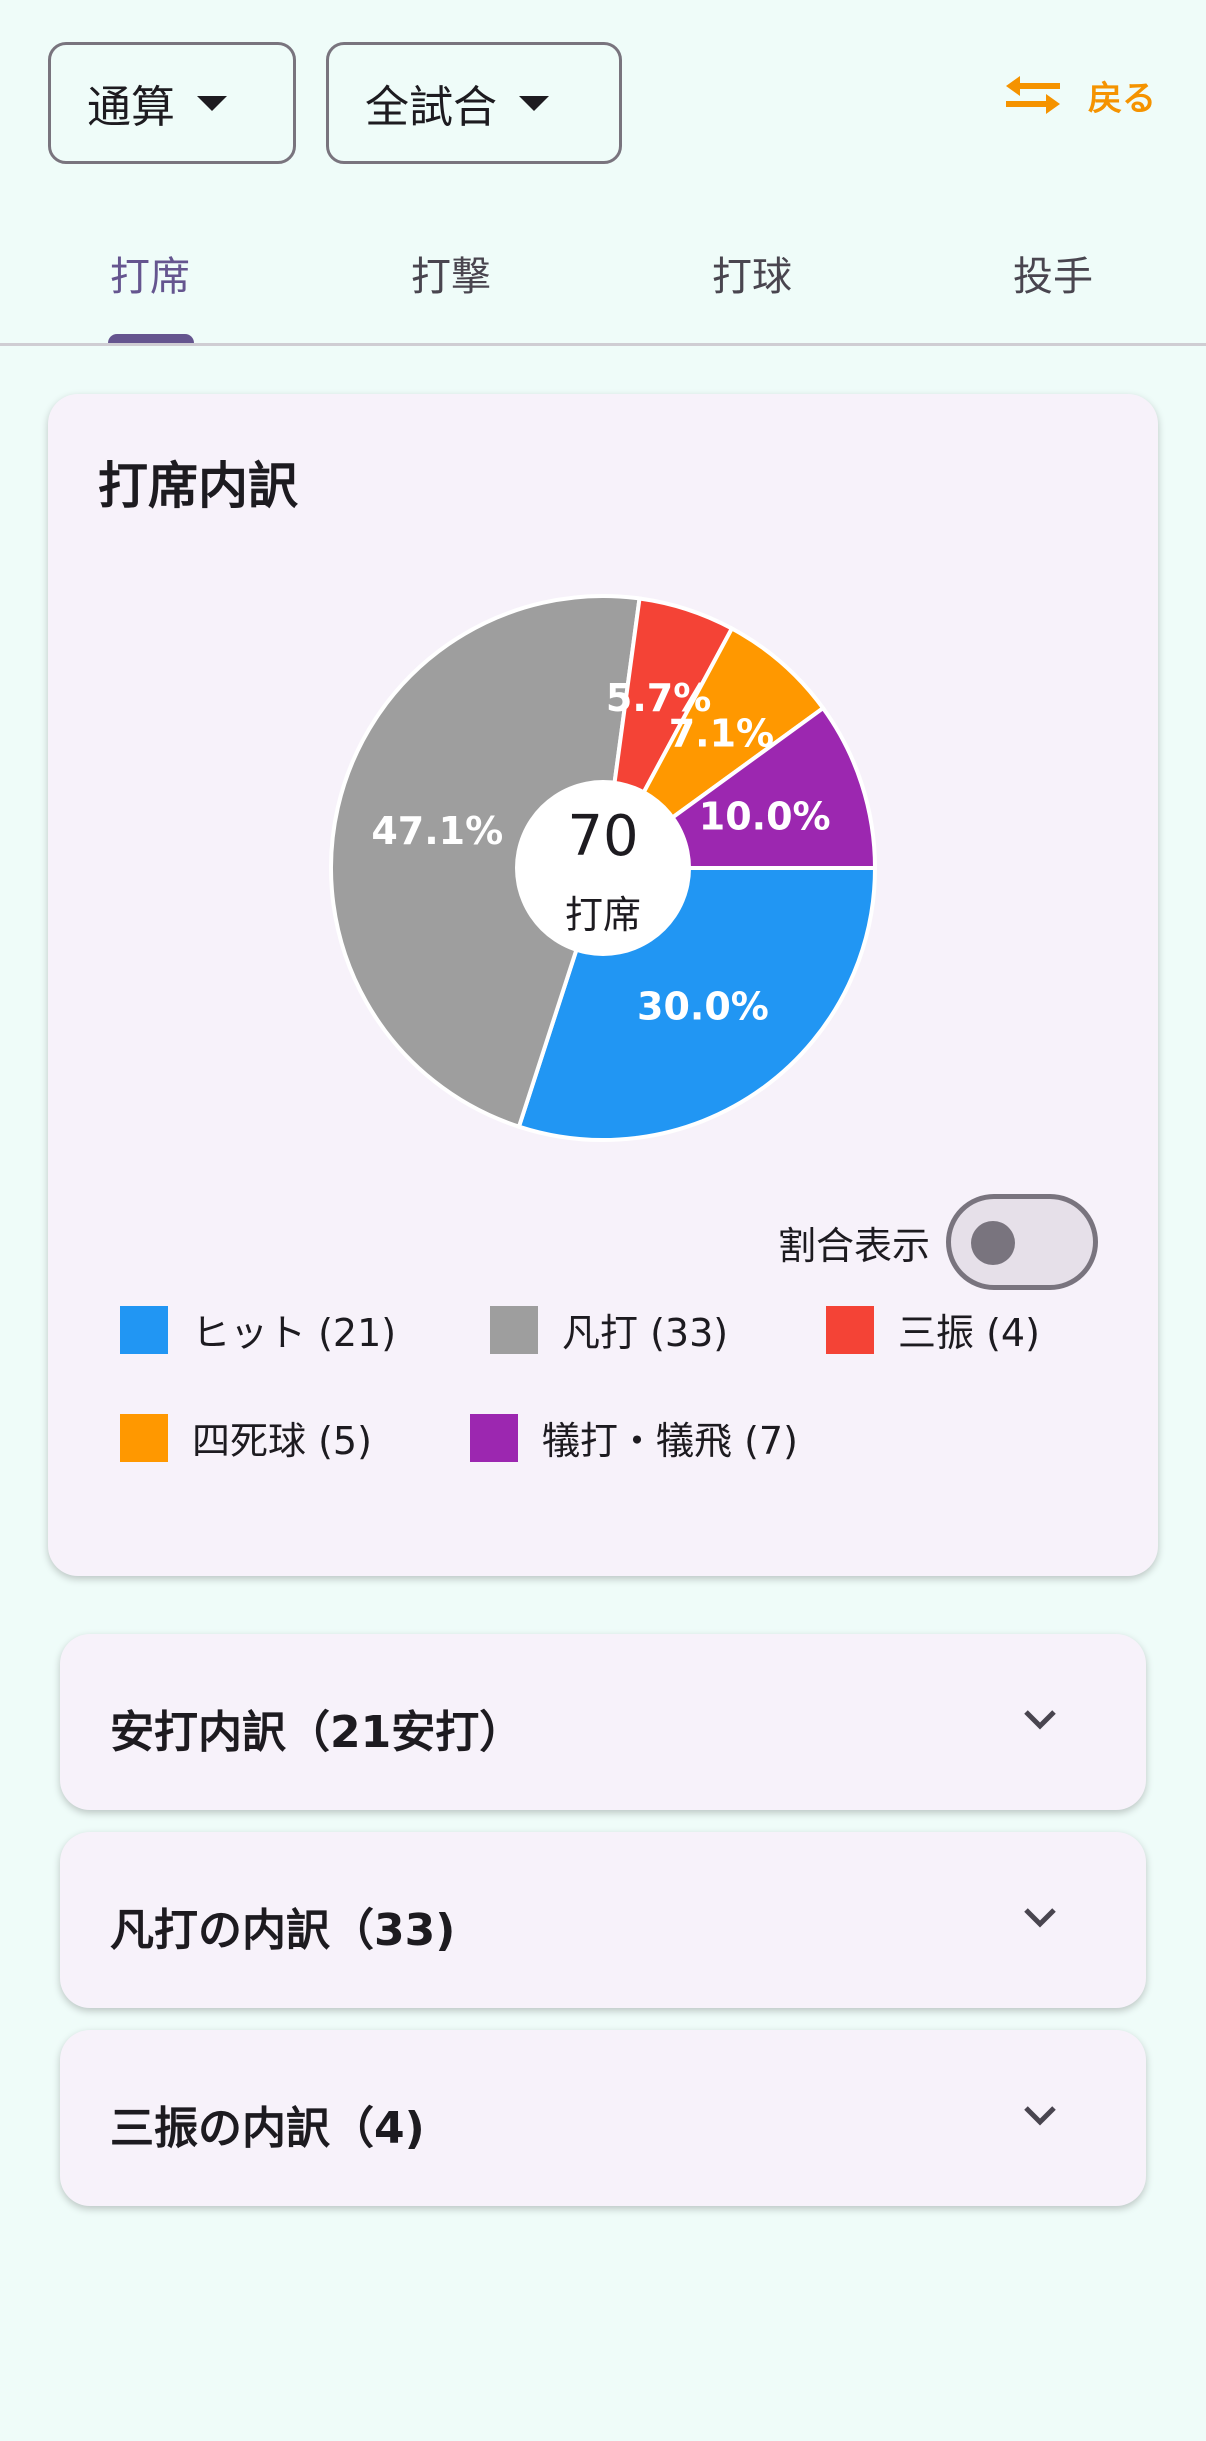 This screenshot has height=2441, width=1206. I want to click on tab-bar: 打席 打撃 打球 投手, so click(603, 268).